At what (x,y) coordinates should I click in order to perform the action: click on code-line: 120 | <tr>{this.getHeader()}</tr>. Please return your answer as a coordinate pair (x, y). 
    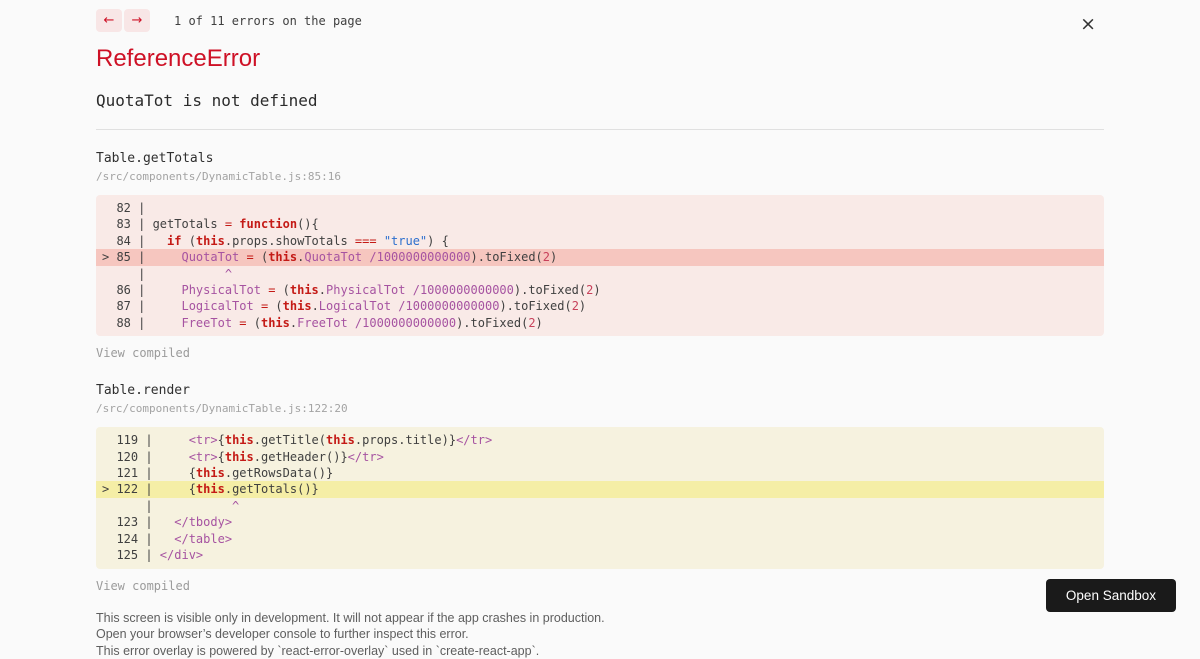
    Looking at the image, I should click on (603, 457).